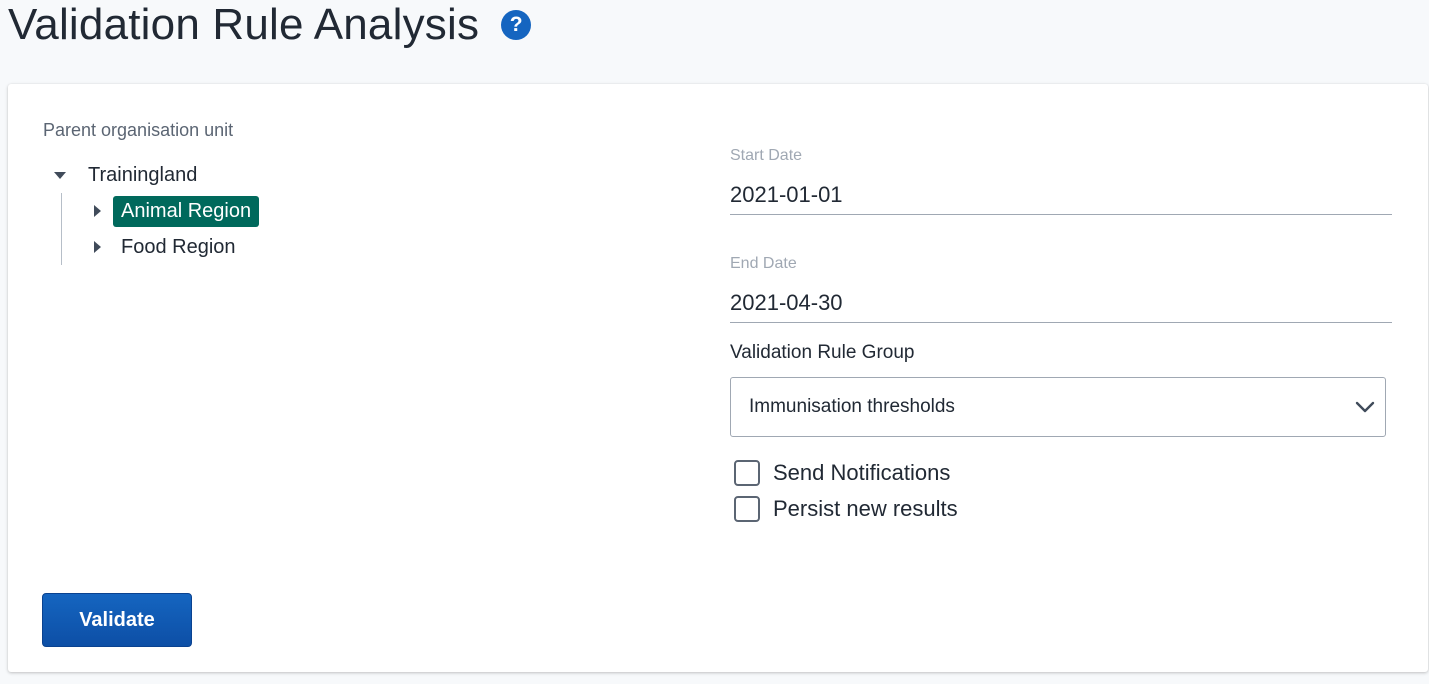 Image resolution: width=1429 pixels, height=684 pixels. Describe the element at coordinates (1061, 195) in the screenshot. I see `start-date-input` at that location.